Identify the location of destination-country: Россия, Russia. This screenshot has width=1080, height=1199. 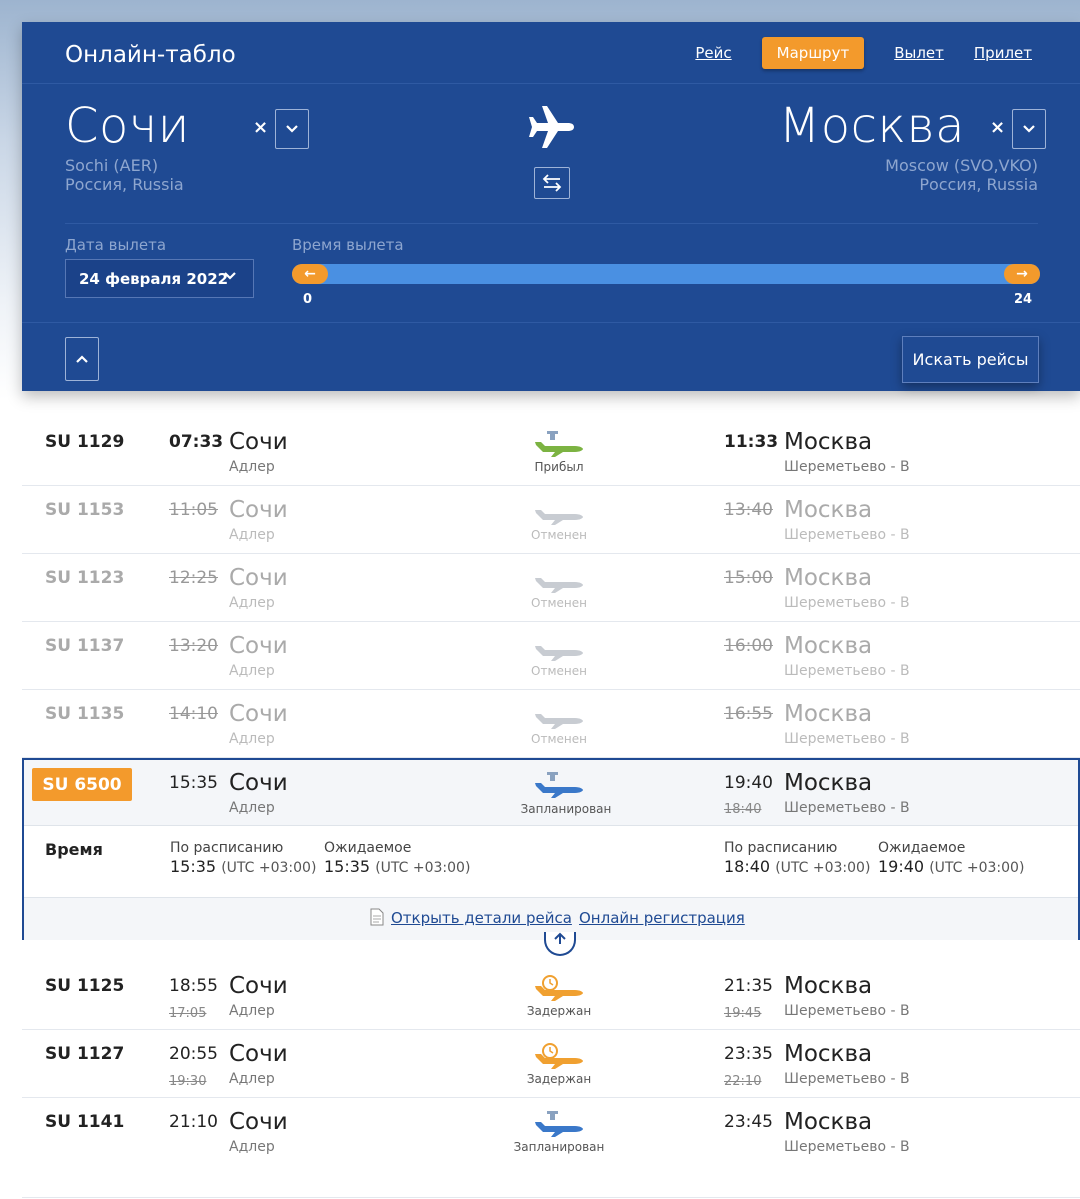
(978, 184).